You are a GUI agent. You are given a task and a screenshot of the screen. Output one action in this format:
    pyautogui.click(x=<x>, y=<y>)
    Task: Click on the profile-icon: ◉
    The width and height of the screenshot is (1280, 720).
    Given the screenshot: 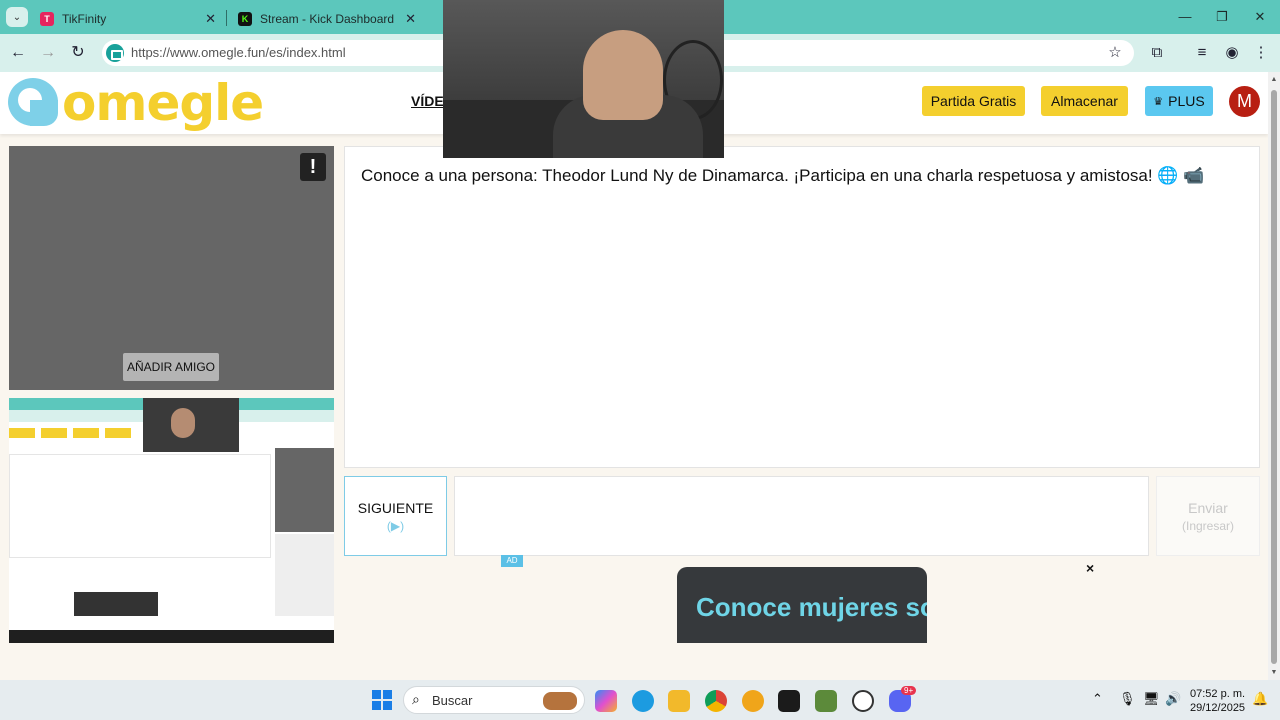 What is the action you would take?
    pyautogui.click(x=1232, y=53)
    